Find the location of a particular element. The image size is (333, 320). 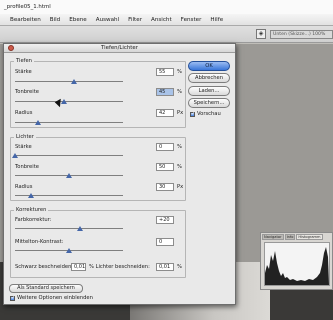

menu-bearbeiten: Bearbeiten is located at coordinates (25, 20).